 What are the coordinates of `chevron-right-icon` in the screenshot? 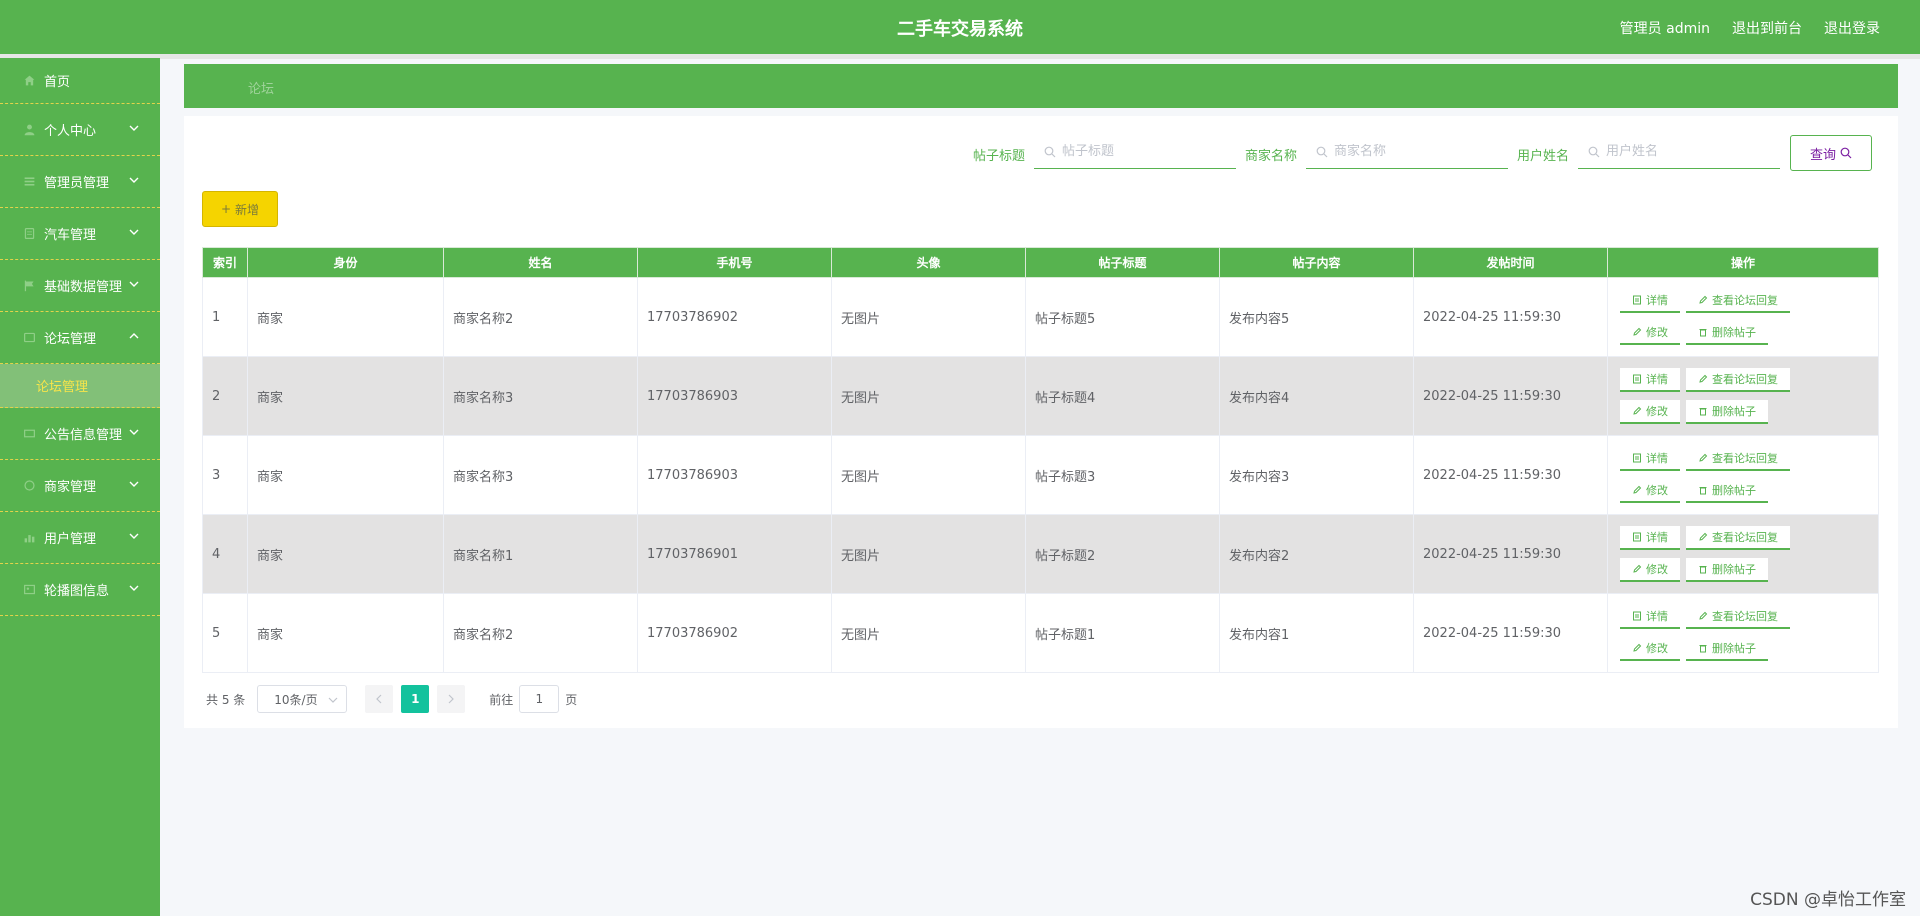 It's located at (451, 699).